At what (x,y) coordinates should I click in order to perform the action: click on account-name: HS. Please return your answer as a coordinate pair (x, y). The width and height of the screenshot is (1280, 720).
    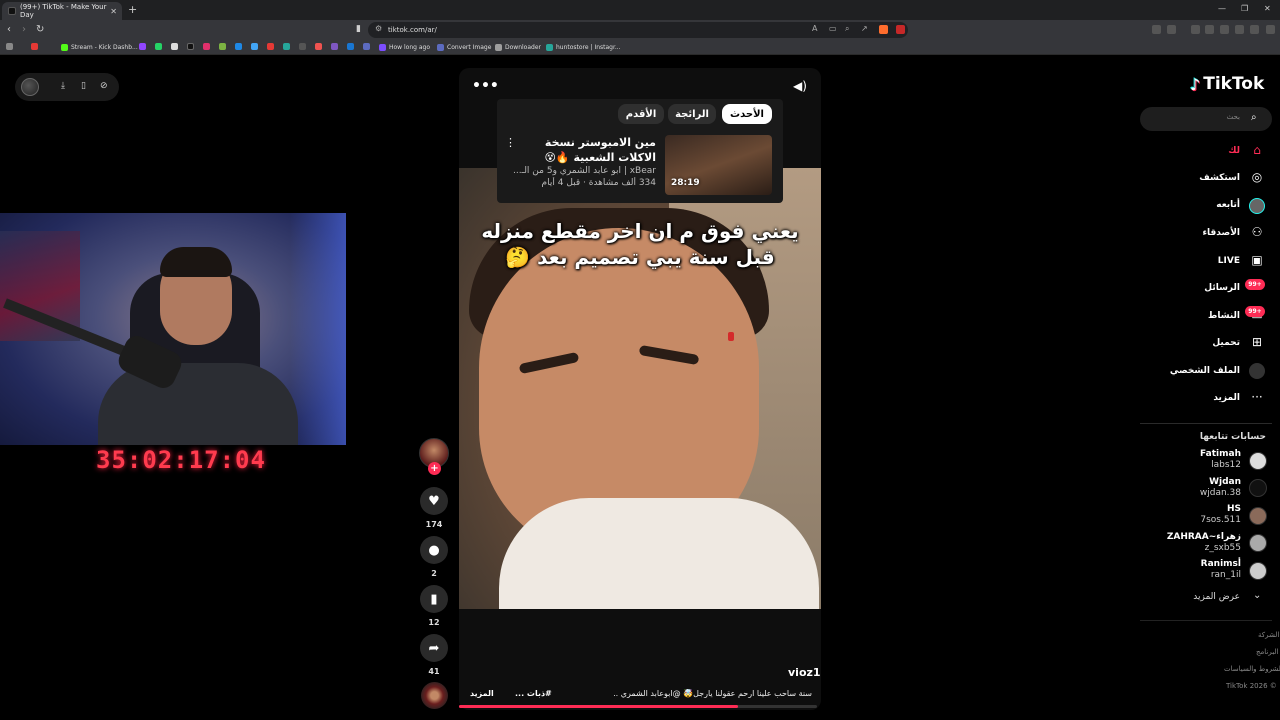
    Looking at the image, I should click on (1196, 509).